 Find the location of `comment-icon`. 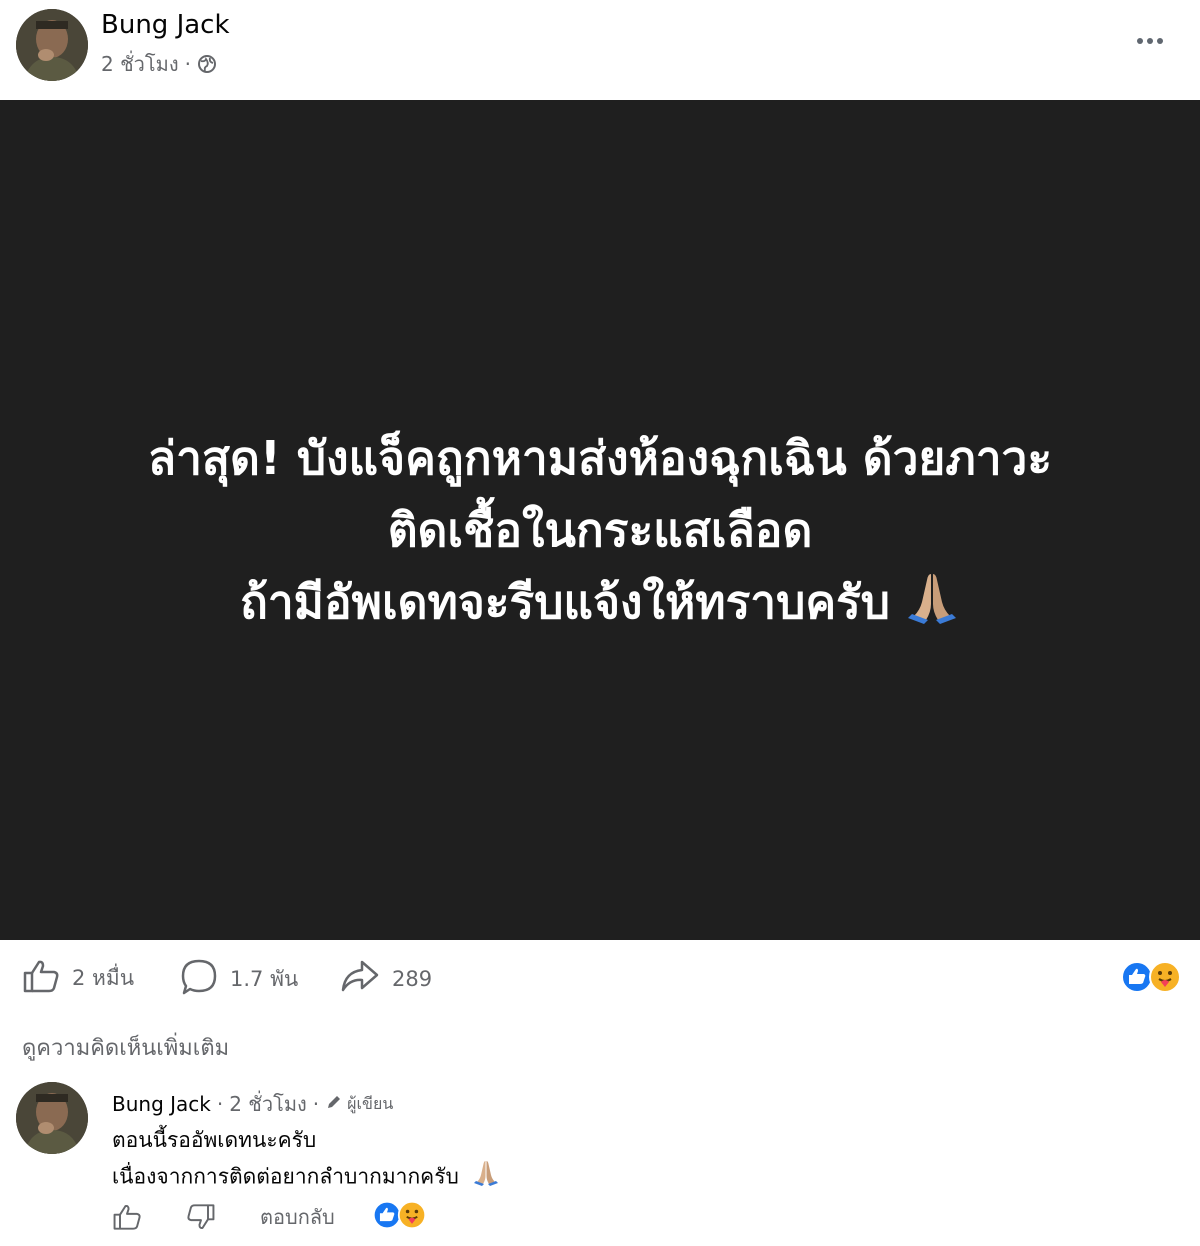

comment-icon is located at coordinates (199, 979).